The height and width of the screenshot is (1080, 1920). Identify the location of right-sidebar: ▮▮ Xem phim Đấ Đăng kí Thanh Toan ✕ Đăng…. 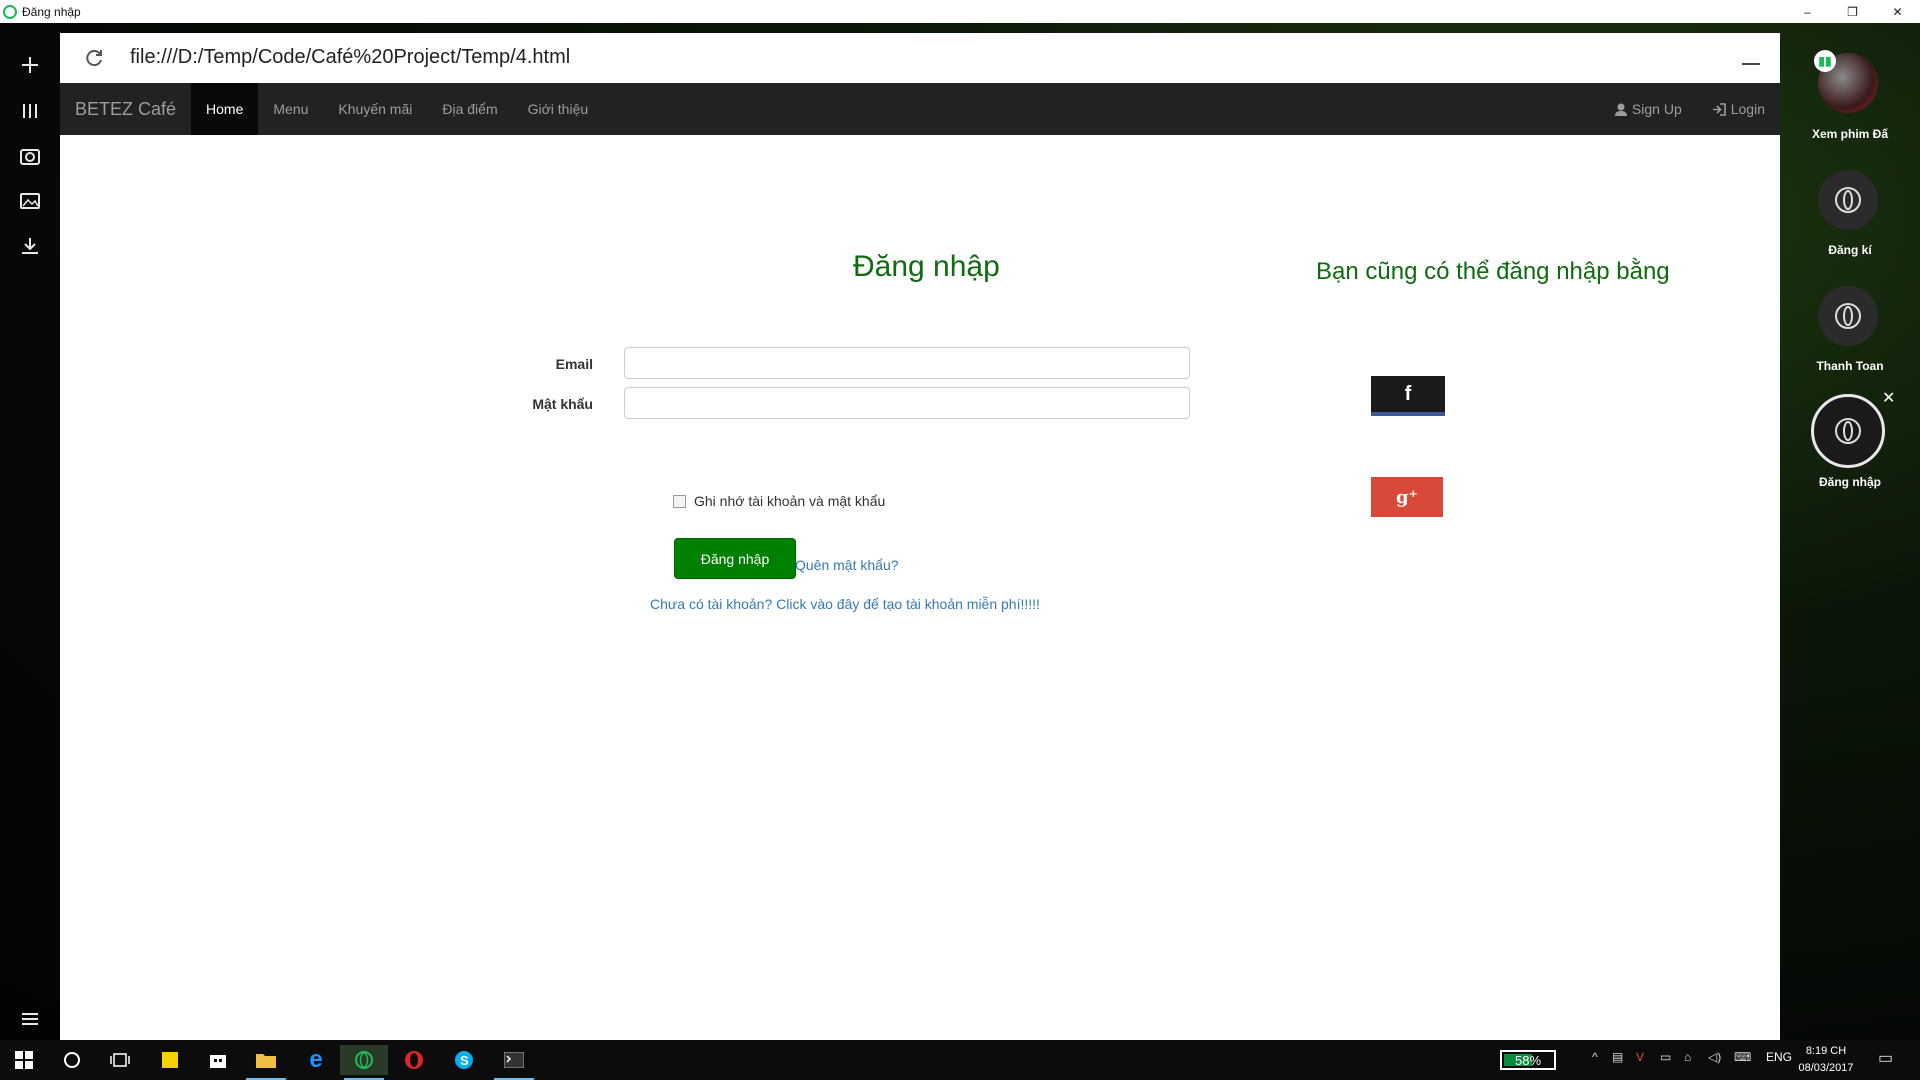
(1850, 536).